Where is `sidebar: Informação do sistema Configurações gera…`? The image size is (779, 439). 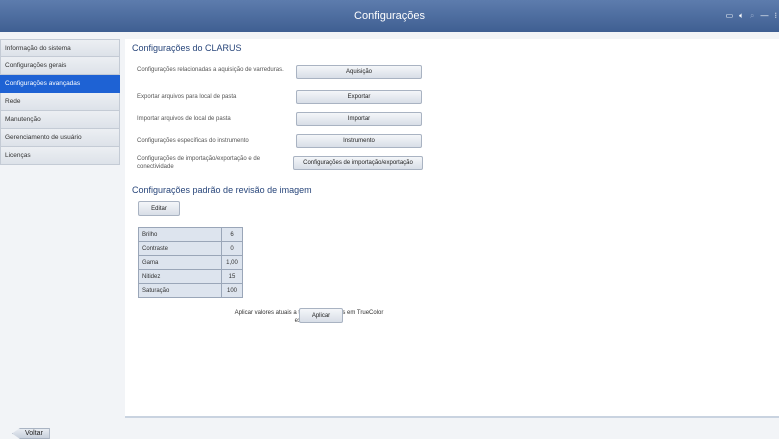
sidebar: Informação do sistema Configurações gera… is located at coordinates (60, 102).